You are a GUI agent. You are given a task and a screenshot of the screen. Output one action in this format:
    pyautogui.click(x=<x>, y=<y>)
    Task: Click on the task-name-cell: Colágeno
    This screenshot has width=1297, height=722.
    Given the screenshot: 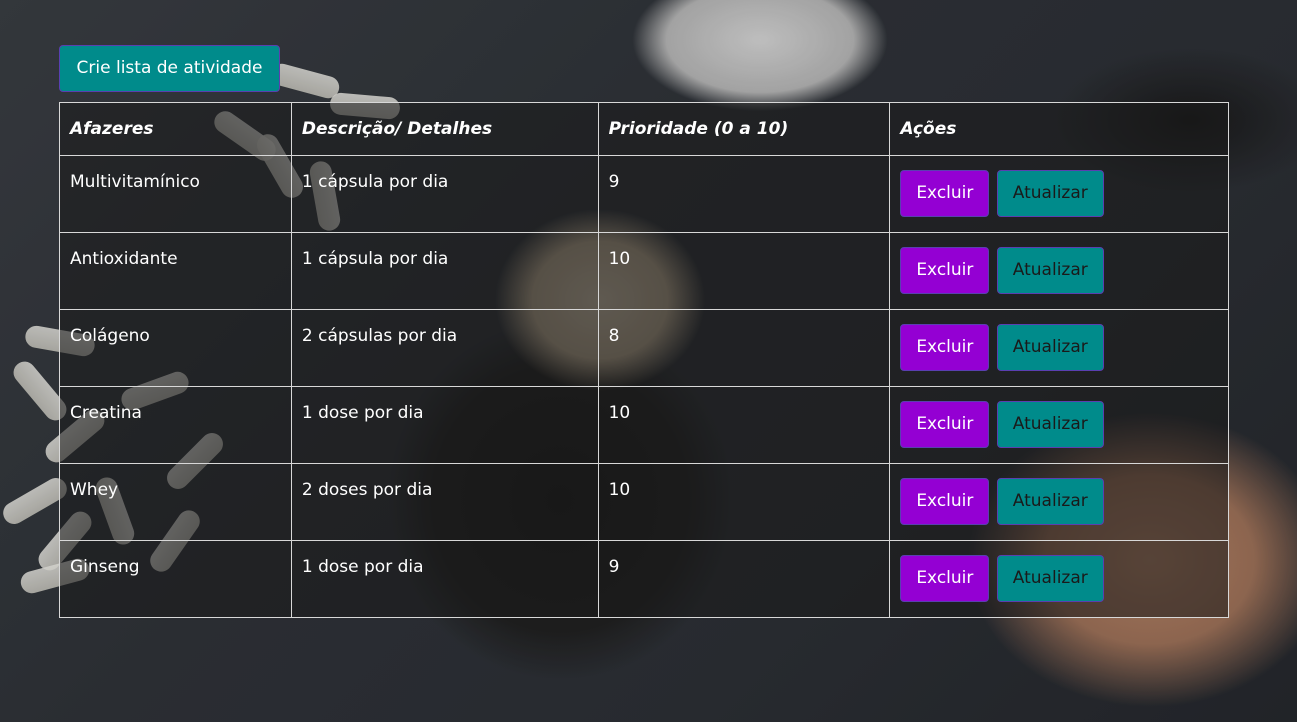 What is the action you would take?
    pyautogui.click(x=175, y=348)
    